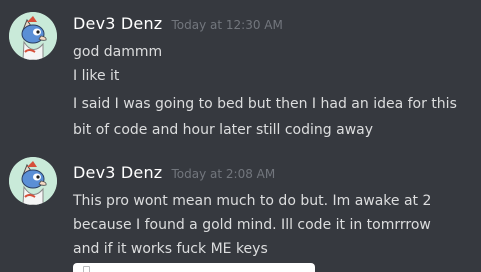 The image size is (481, 272). What do you see at coordinates (227, 25) in the screenshot?
I see `timestamp: Today at 12:30 AM` at bounding box center [227, 25].